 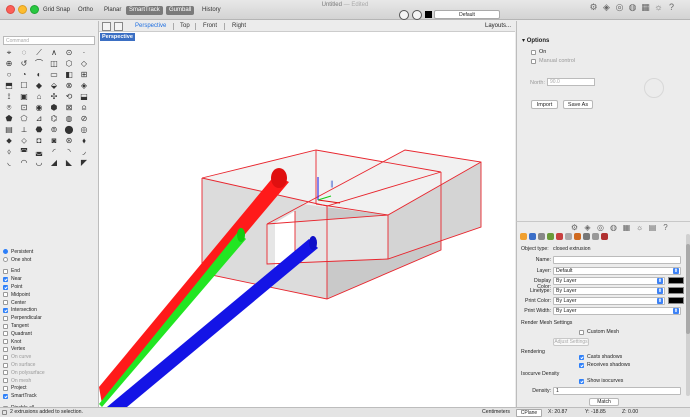 What do you see at coordinates (645, 7) in the screenshot?
I see `libraries-panel-icon: ▦` at bounding box center [645, 7].